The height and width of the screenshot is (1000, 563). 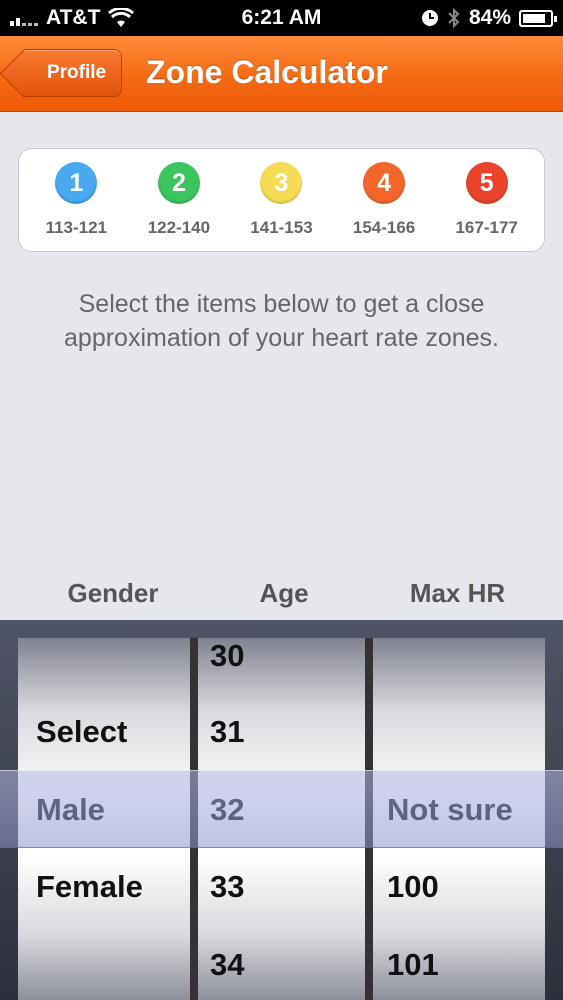 I want to click on zone-number-badge: 5, so click(x=486, y=183).